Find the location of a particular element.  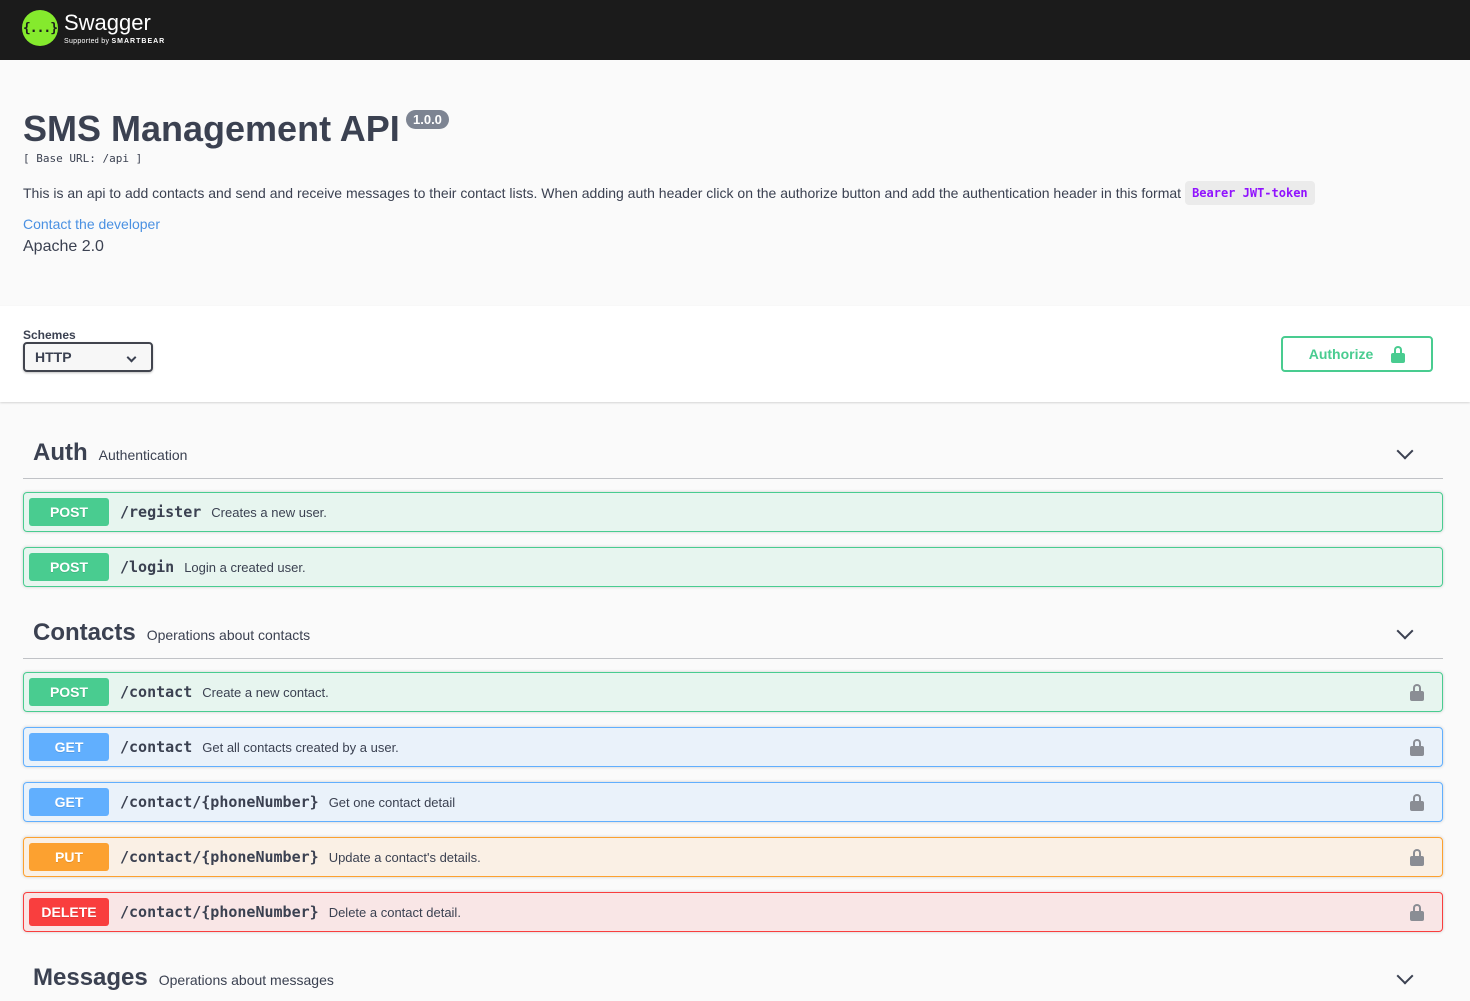

version-badge: 1.0.0 is located at coordinates (427, 119).